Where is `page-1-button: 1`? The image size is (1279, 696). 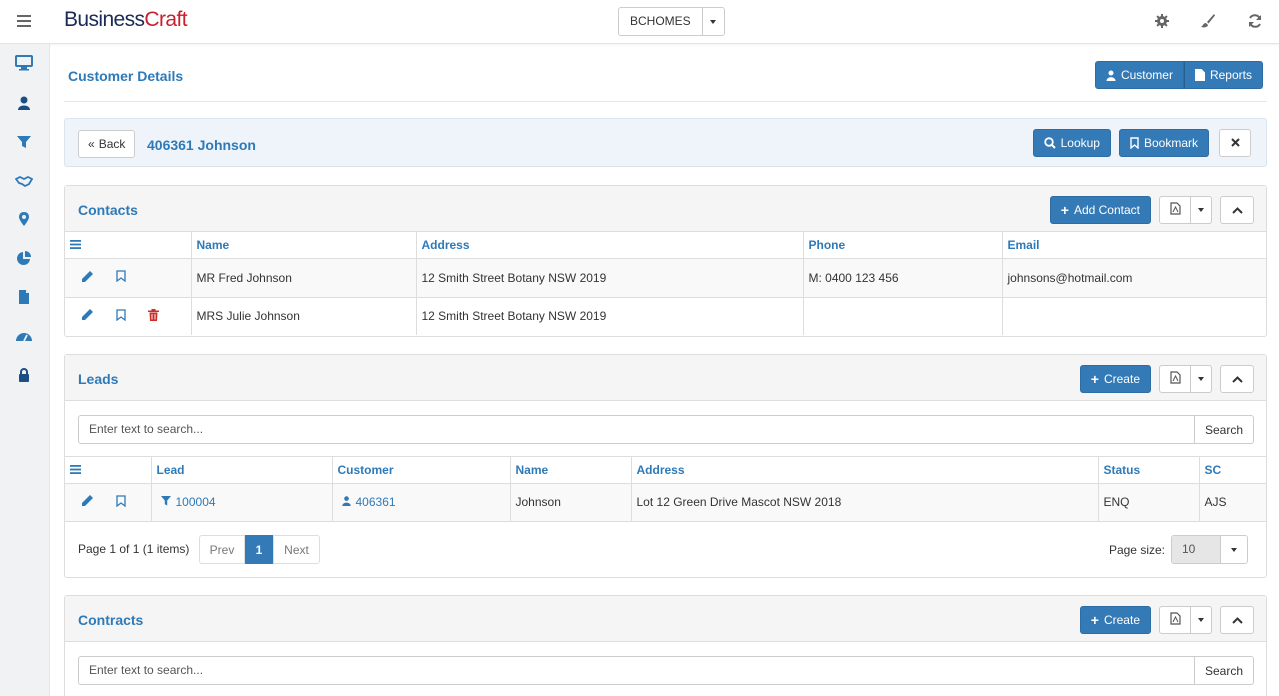
page-1-button: 1 is located at coordinates (259, 549).